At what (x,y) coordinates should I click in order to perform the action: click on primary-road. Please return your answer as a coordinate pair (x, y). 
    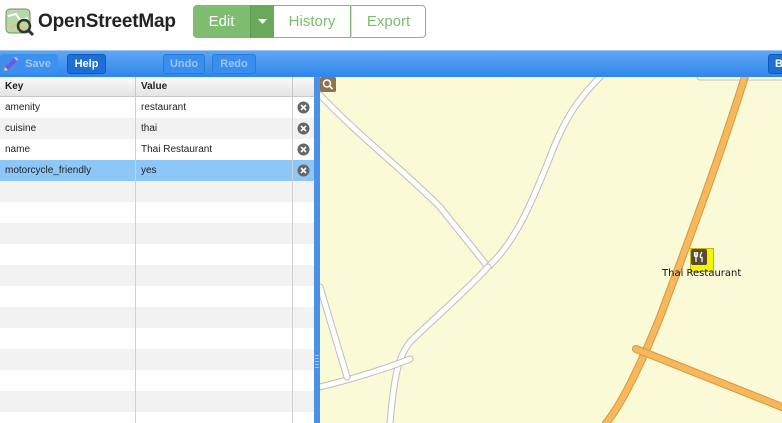
    Looking at the image, I should click on (707, 378).